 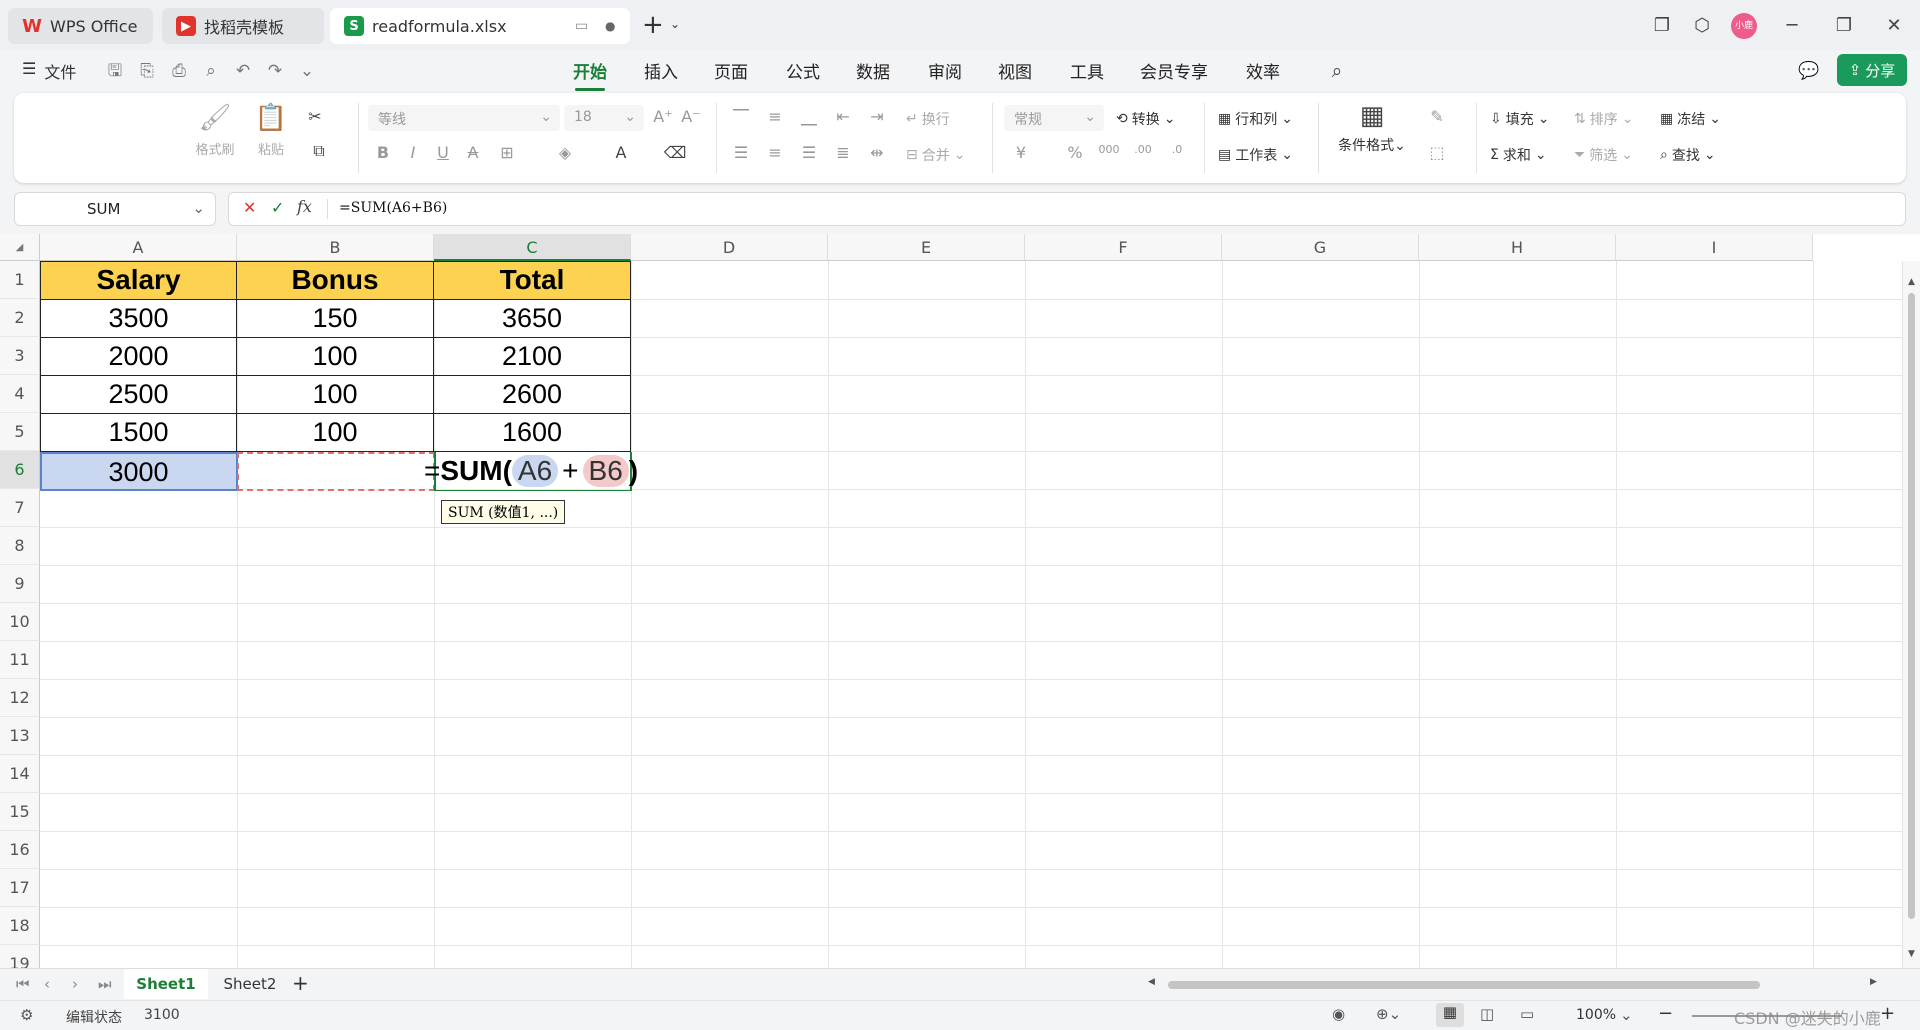 I want to click on cell-b4: 100, so click(x=335, y=394).